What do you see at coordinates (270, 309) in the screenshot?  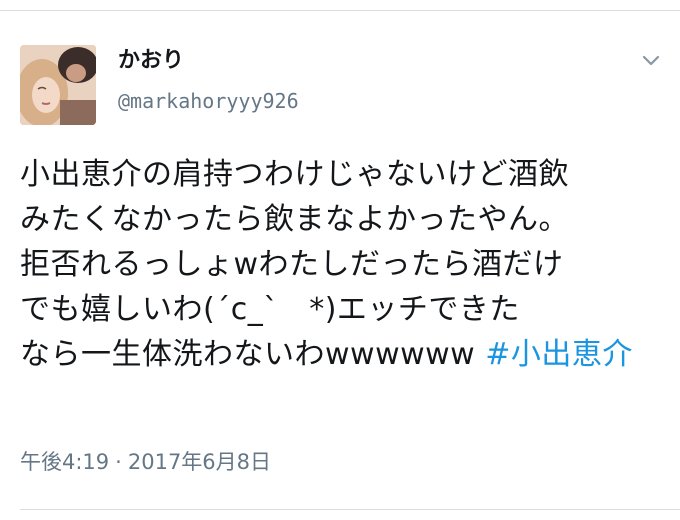 I see `tweet-line: でも嬉しいわ(´c_` *)エッチできた` at bounding box center [270, 309].